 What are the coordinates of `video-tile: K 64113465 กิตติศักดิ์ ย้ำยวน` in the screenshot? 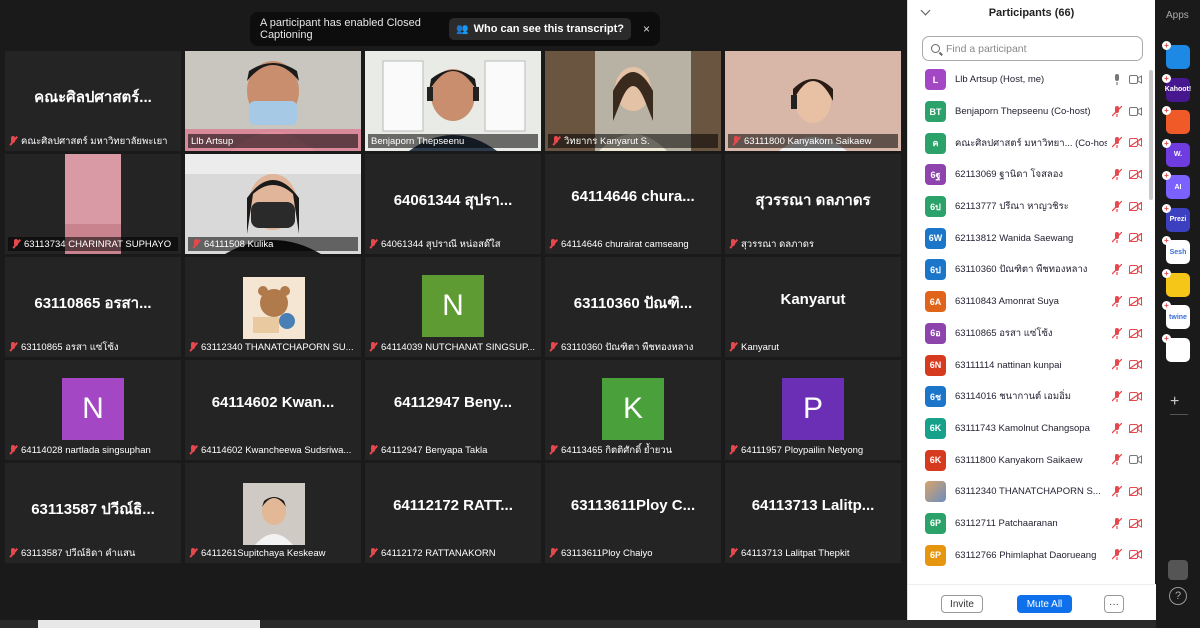 It's located at (633, 410).